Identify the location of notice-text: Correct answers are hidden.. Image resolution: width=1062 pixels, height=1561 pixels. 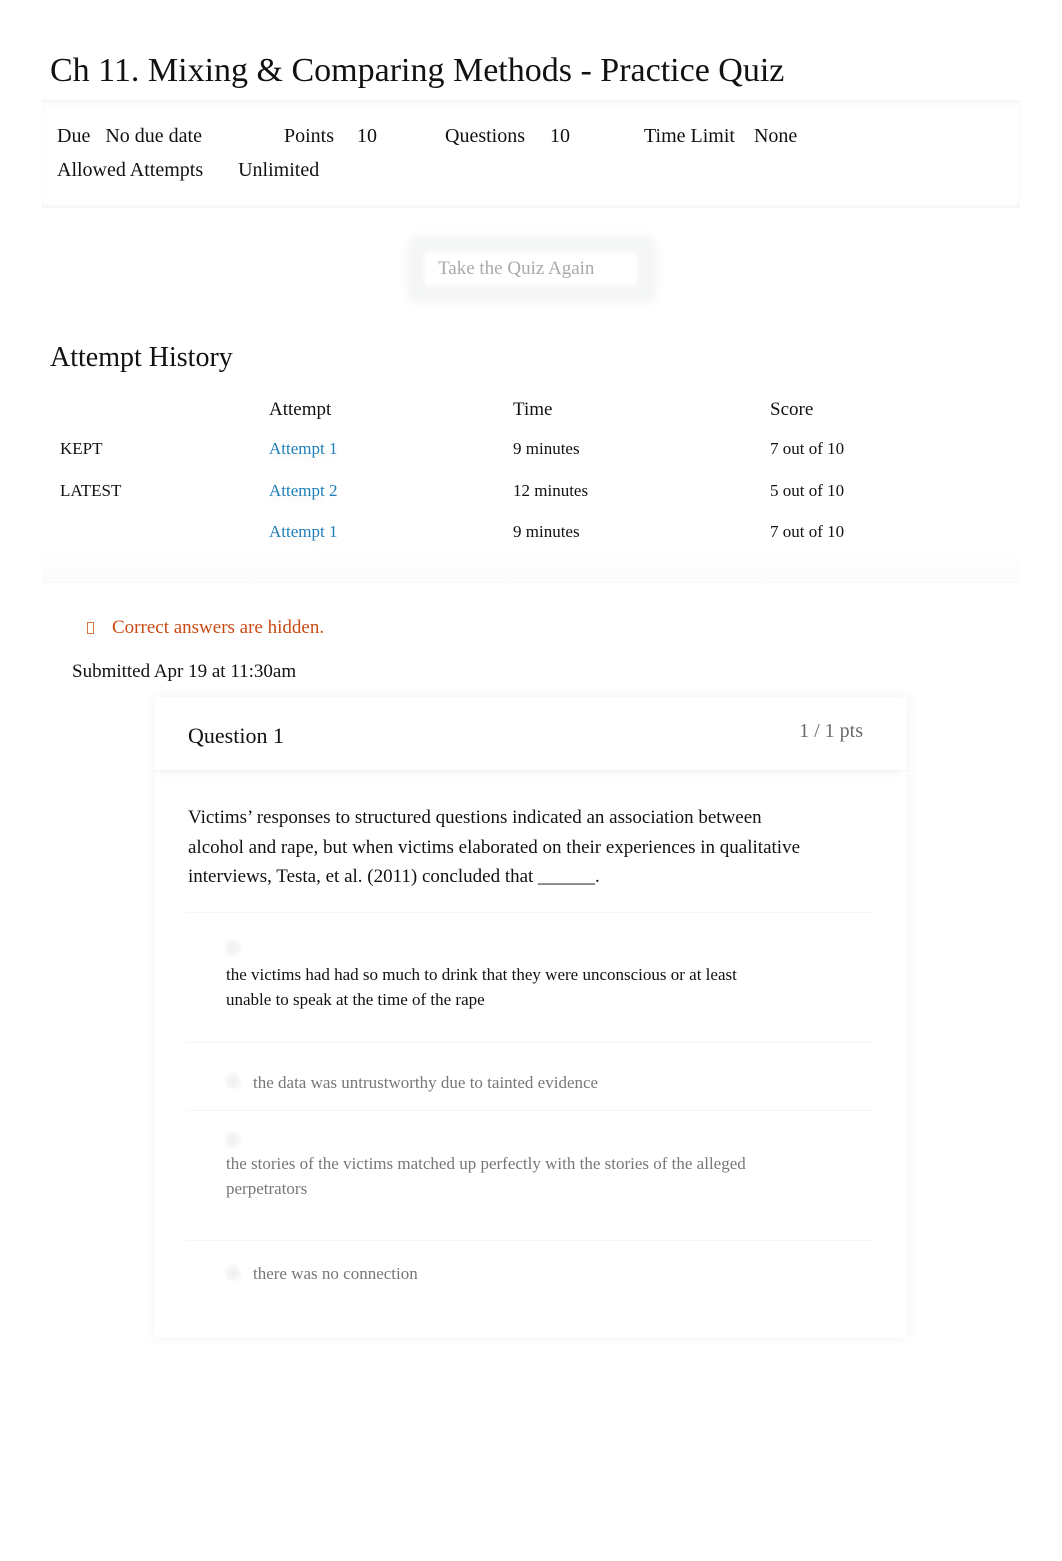
(218, 627).